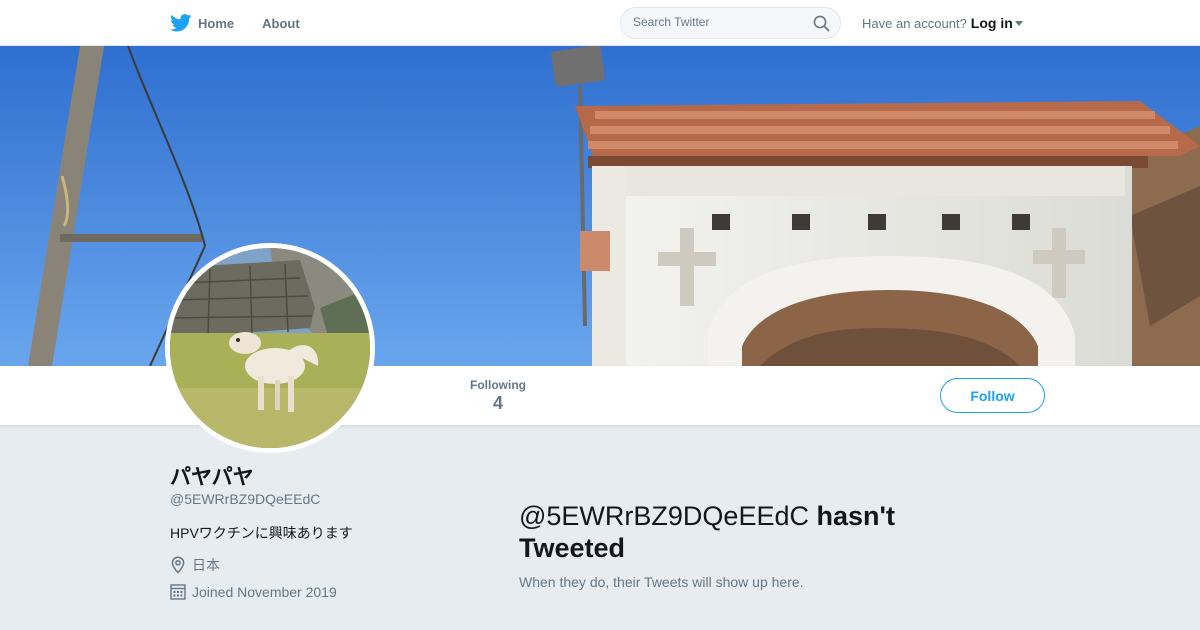  Describe the element at coordinates (216, 23) in the screenshot. I see `nav-home-label: Home` at that location.